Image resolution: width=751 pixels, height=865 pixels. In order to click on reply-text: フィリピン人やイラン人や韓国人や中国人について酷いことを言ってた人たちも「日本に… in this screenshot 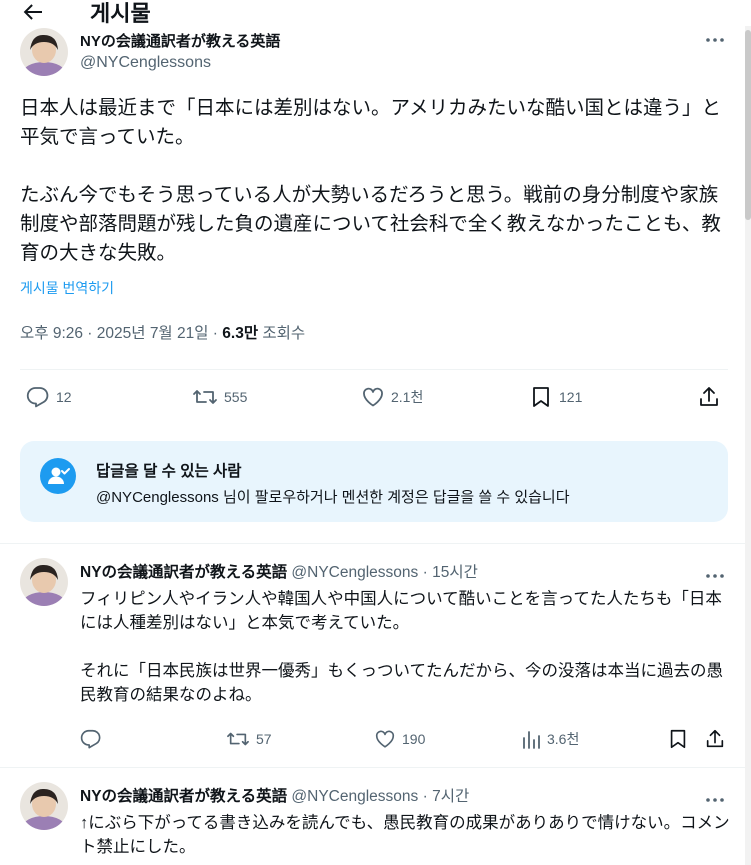, I will do `click(402, 647)`.